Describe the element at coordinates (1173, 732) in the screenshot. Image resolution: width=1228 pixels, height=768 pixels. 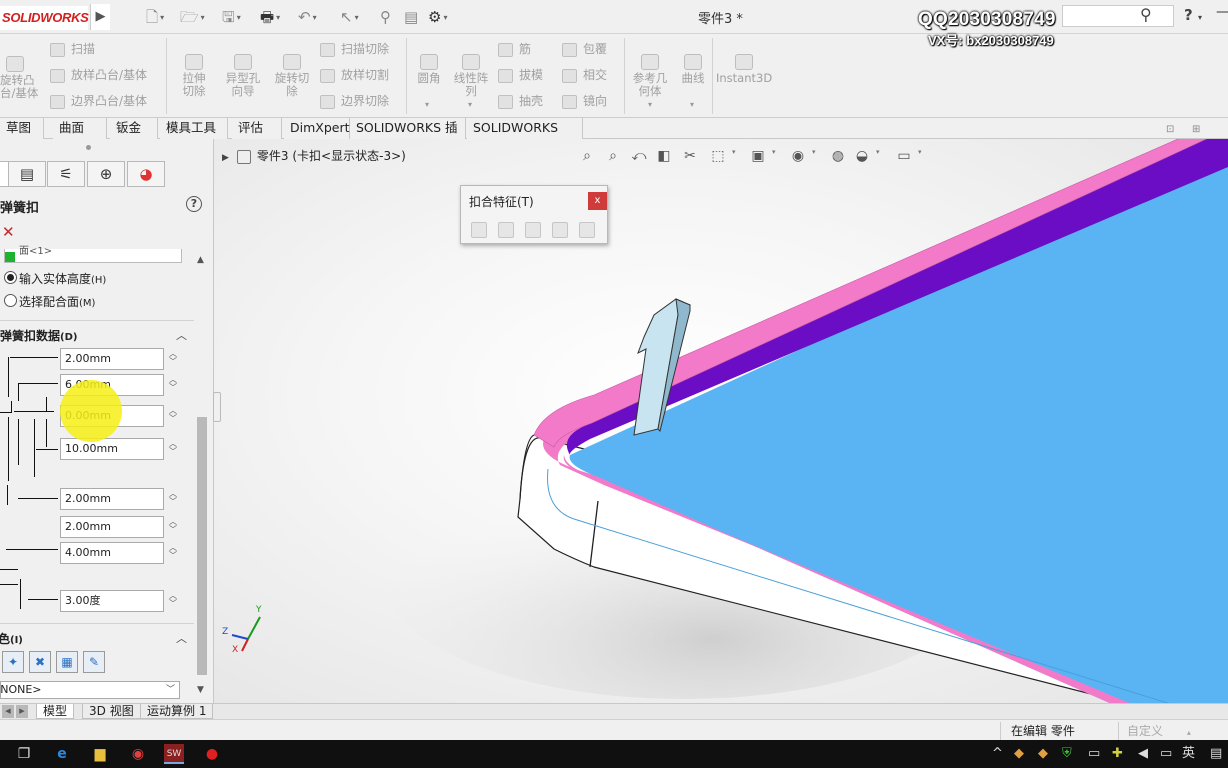
I see `units-selector: 自定义 ▴` at that location.